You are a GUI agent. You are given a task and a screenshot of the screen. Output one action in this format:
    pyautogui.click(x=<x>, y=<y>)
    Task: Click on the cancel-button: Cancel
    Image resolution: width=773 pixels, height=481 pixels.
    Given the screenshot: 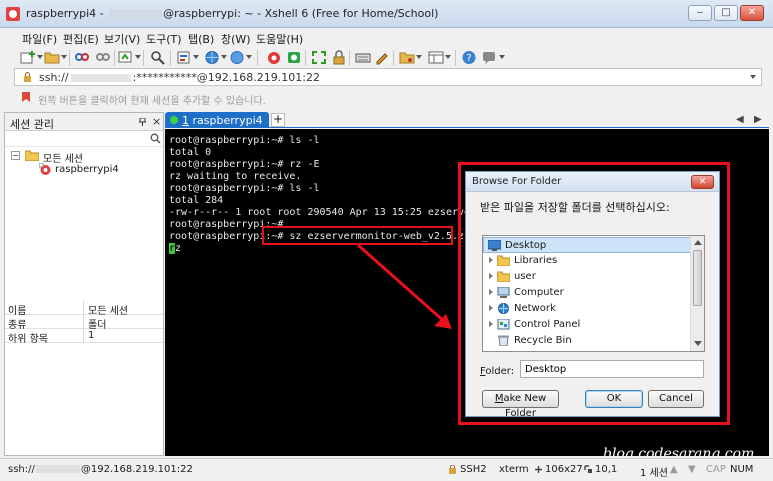 What is the action you would take?
    pyautogui.click(x=676, y=399)
    